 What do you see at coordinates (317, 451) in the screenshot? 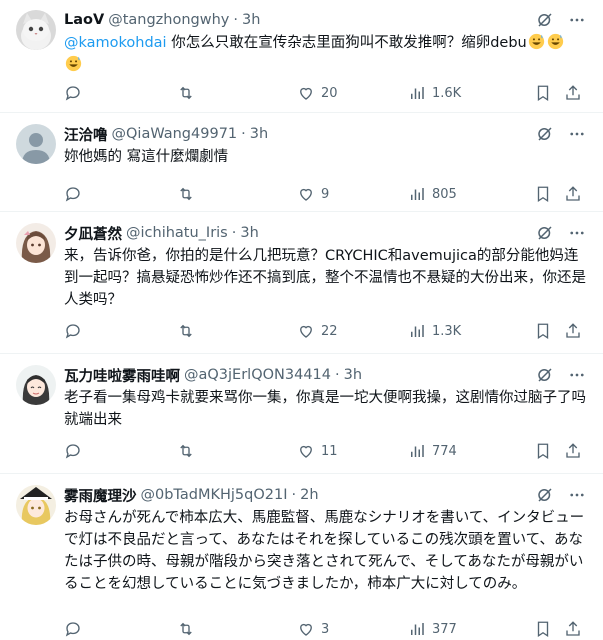
I see `like-button: 11` at bounding box center [317, 451].